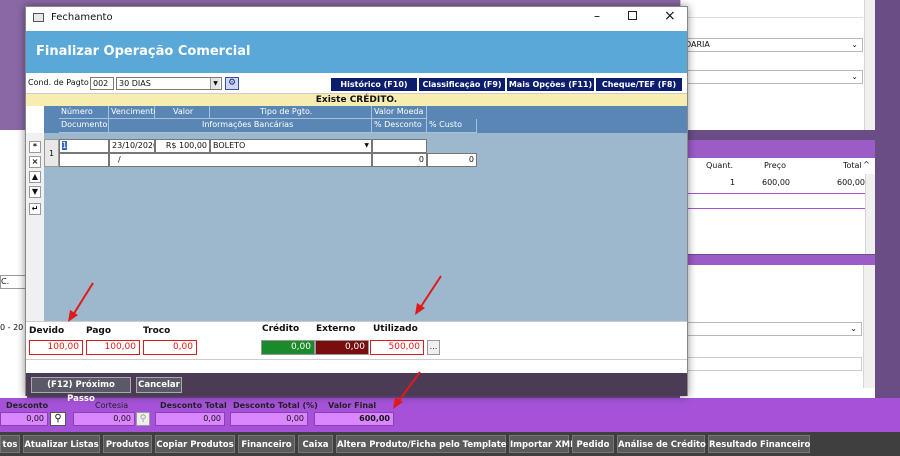  Describe the element at coordinates (81, 302) in the screenshot. I see `arrow-to-devido` at that location.